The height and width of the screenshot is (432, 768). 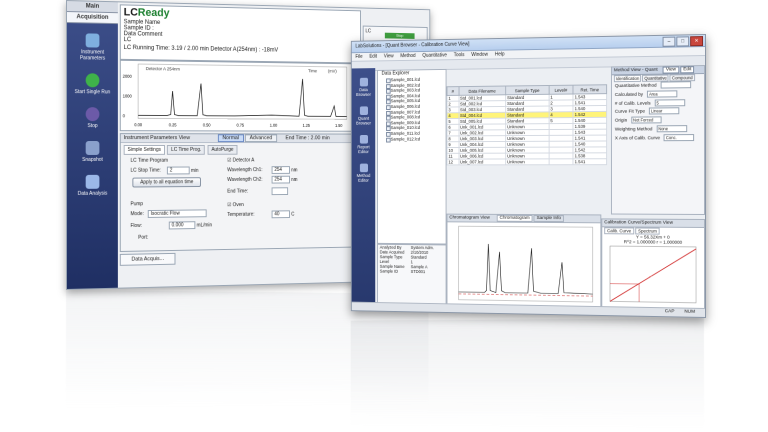 What do you see at coordinates (399, 35) in the screenshot?
I see `side-status-badge: Stop` at bounding box center [399, 35].